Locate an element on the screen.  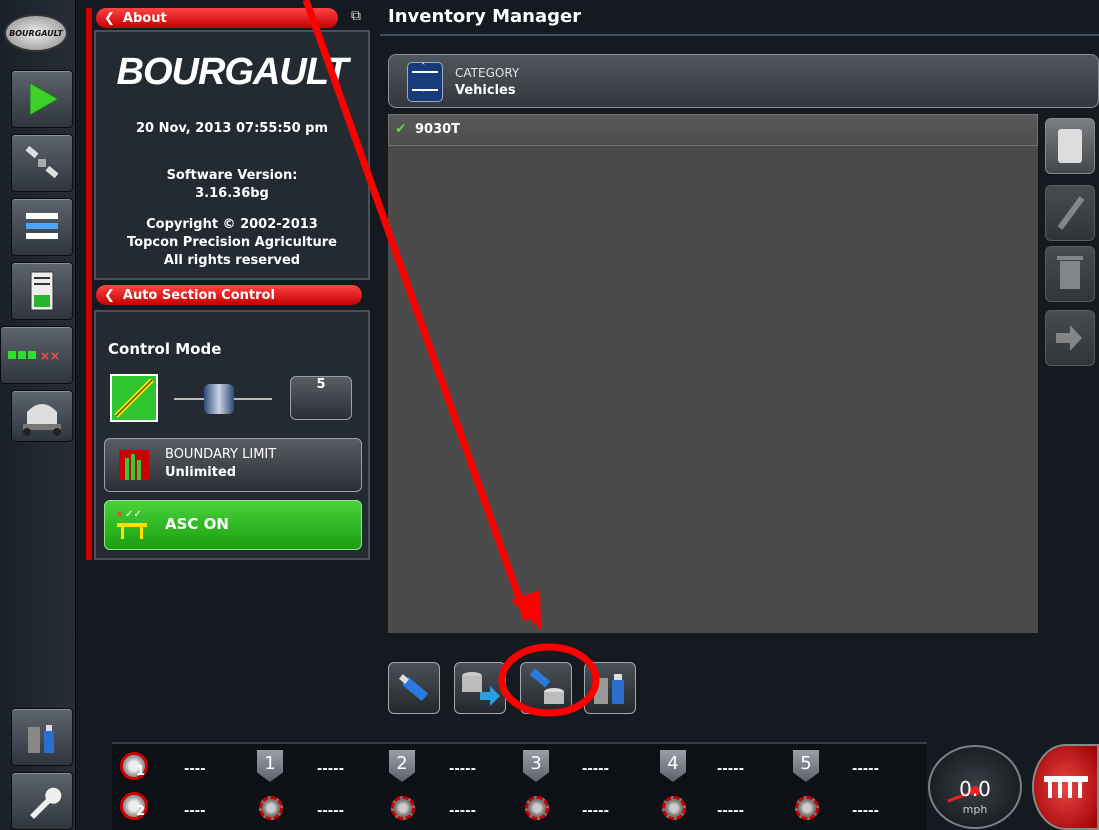
bourgault-logo: BOURGAULT is located at coordinates (36, 33).